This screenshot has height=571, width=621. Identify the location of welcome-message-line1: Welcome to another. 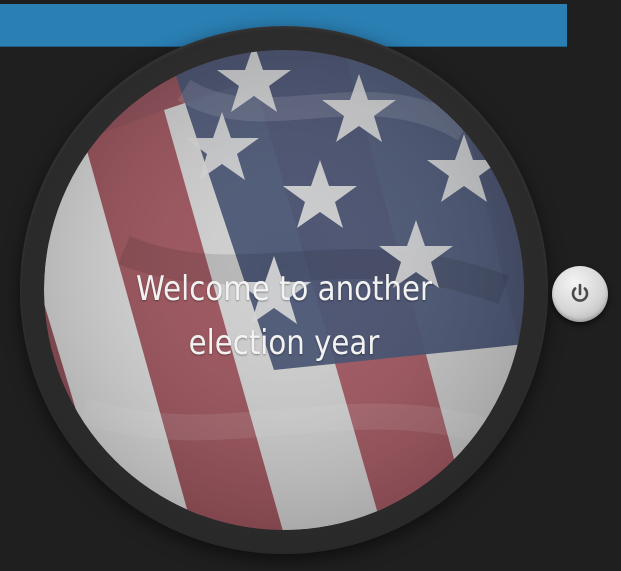
(284, 289).